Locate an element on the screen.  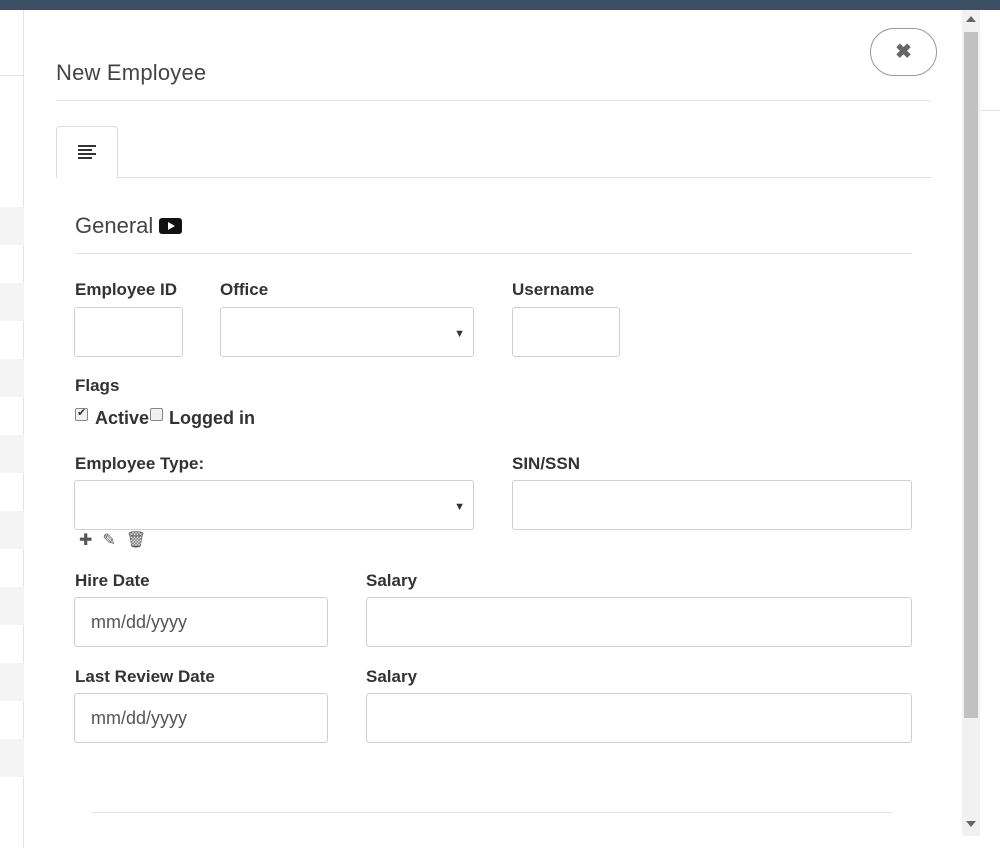
office-label: Office is located at coordinates (244, 289).